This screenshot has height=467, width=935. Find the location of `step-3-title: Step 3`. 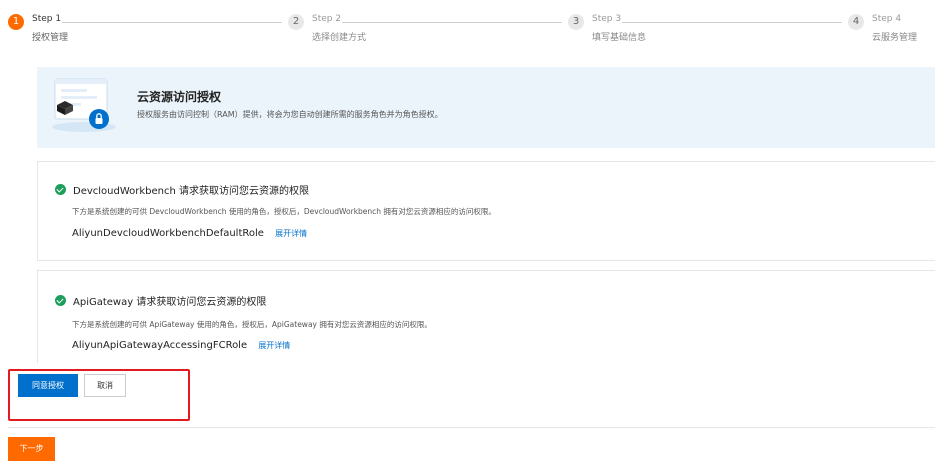

step-3-title: Step 3 is located at coordinates (607, 19).